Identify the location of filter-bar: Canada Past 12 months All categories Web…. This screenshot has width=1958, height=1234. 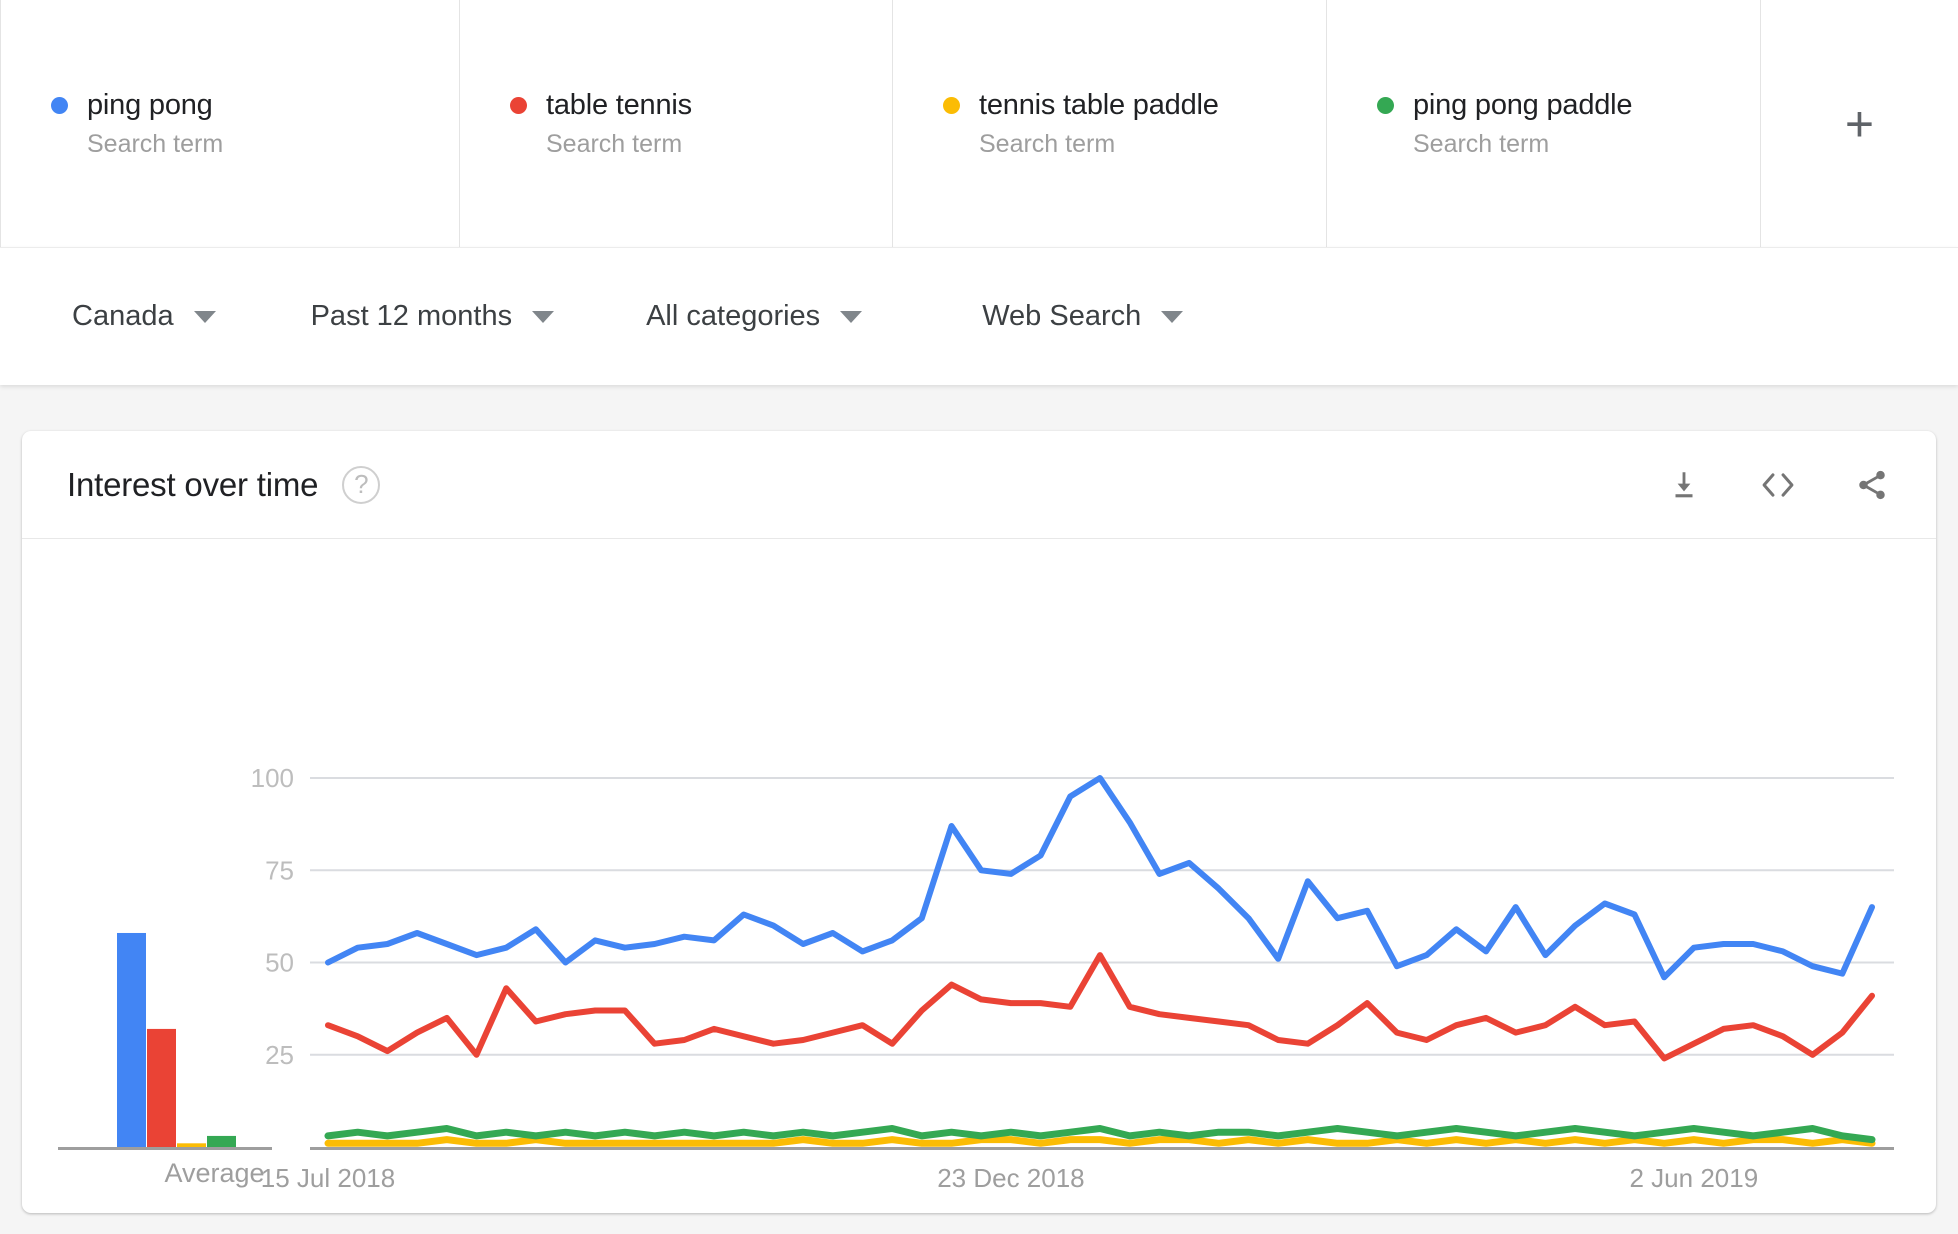
(979, 316).